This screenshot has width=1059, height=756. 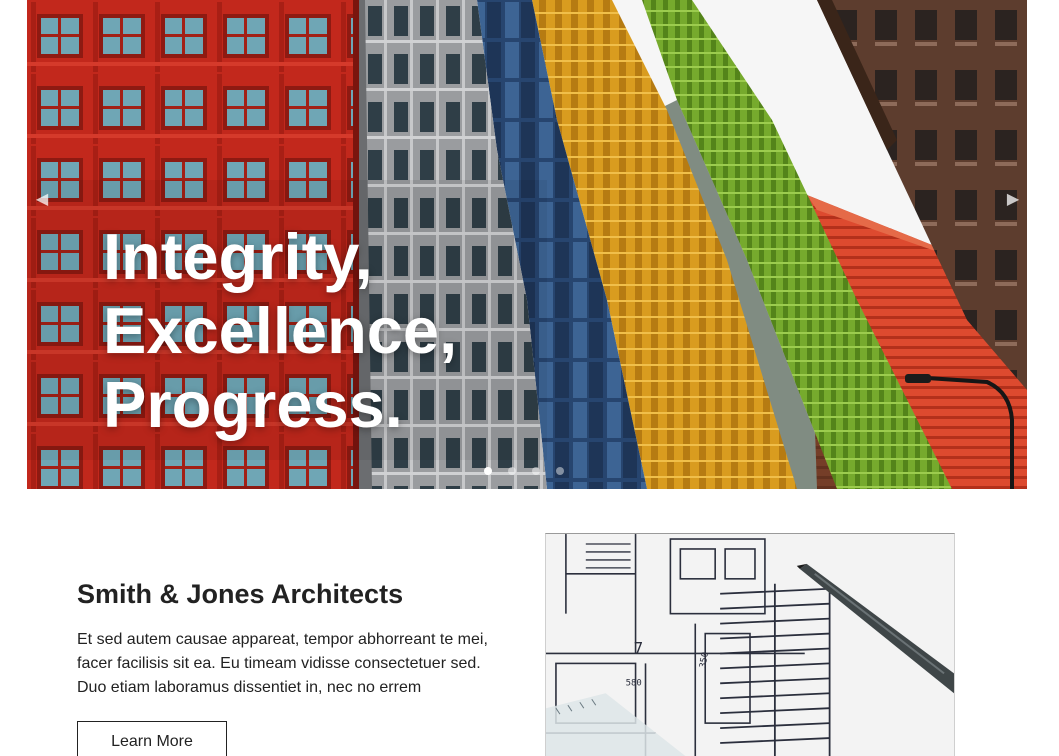 I want to click on slider-prev-button: ◀, so click(x=42, y=200).